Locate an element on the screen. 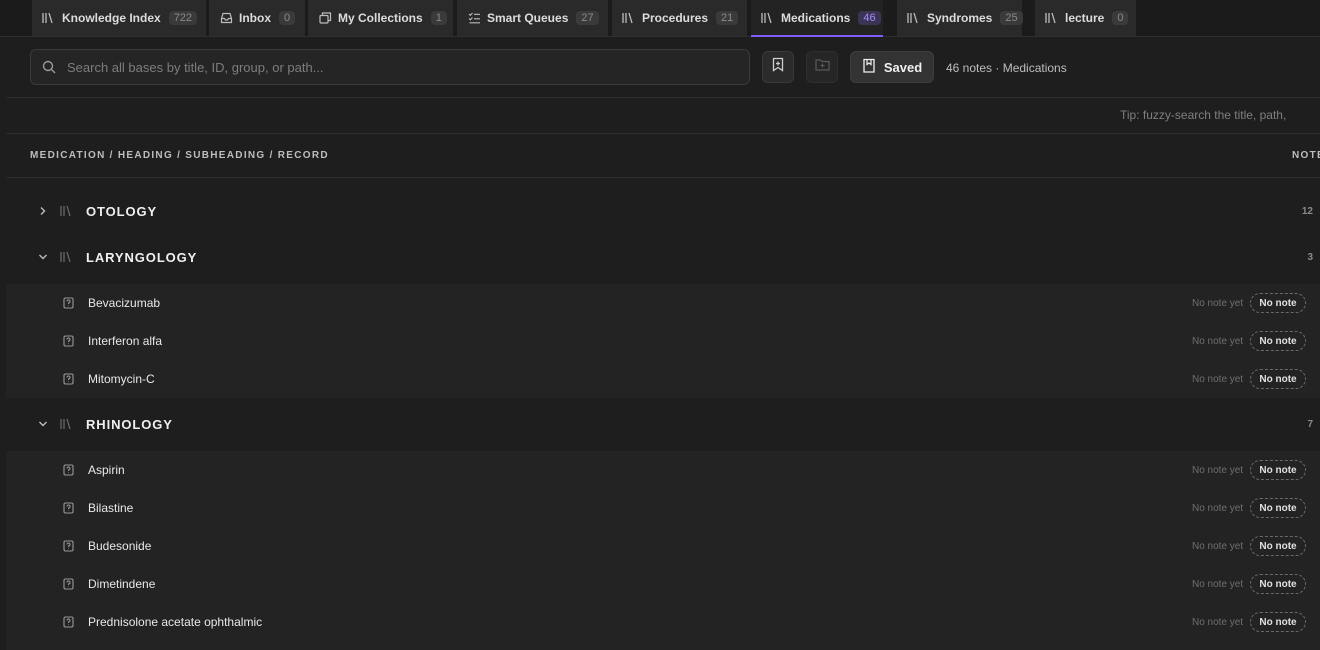  group-count: 3 is located at coordinates (1310, 257).